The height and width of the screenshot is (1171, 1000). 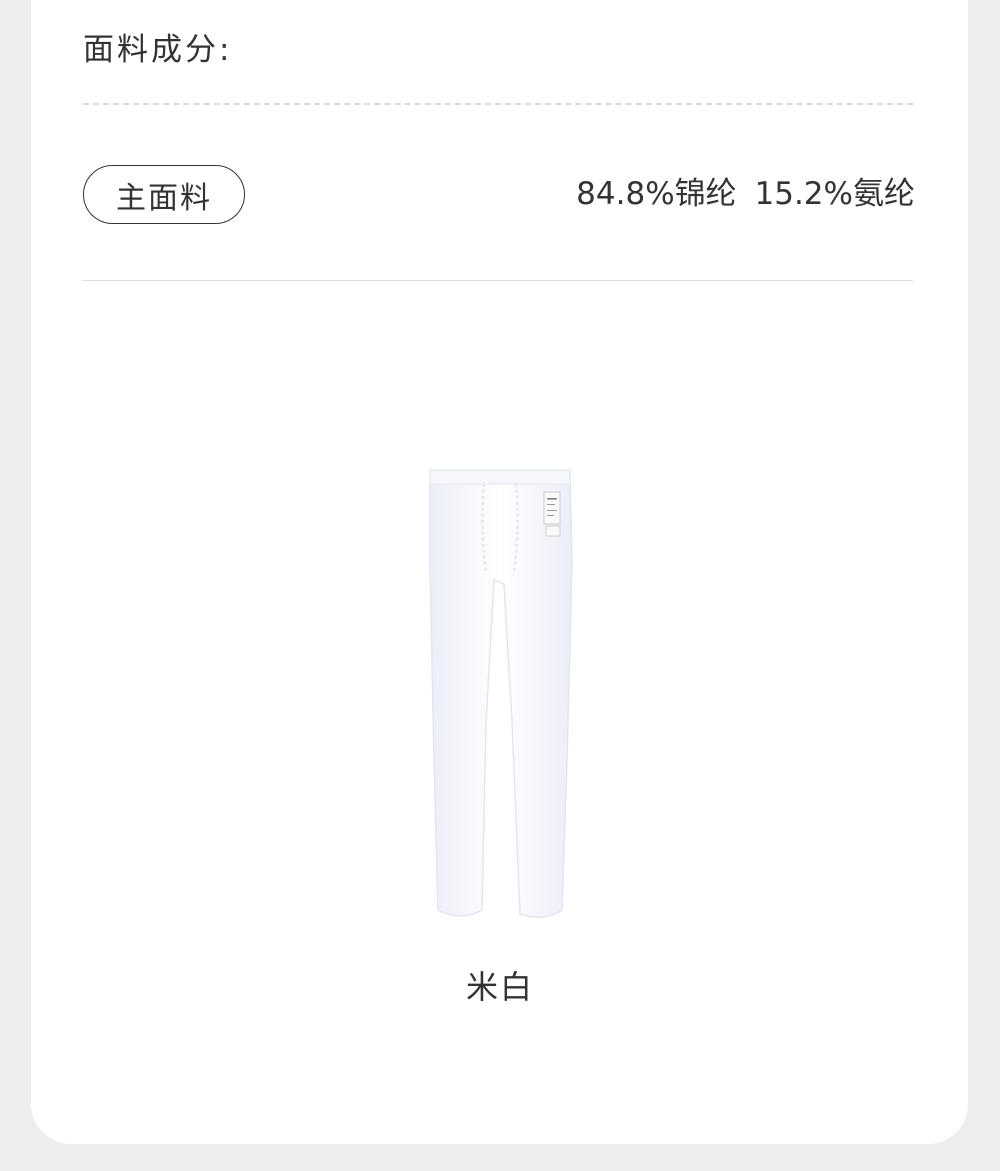 What do you see at coordinates (745, 194) in the screenshot?
I see `fabric-composition-value: 84.8%锦纶 15.2%氨纶` at bounding box center [745, 194].